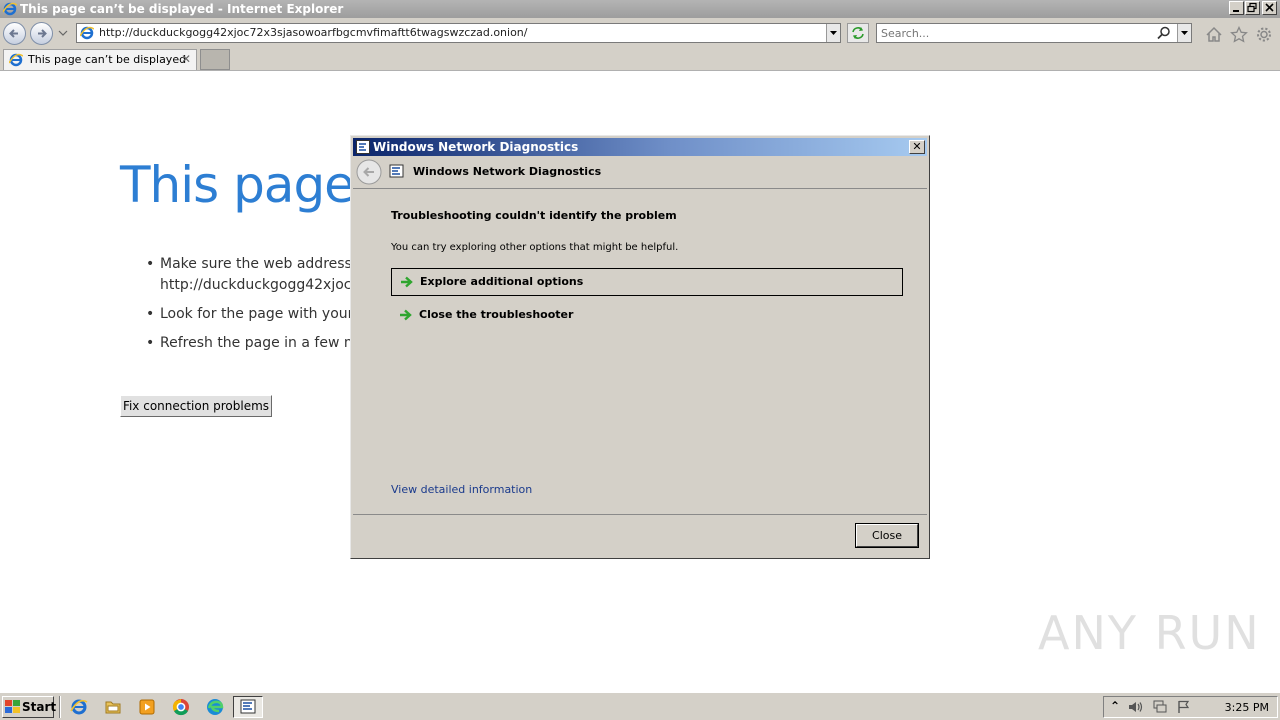  What do you see at coordinates (1016, 33) in the screenshot?
I see `search-input` at bounding box center [1016, 33].